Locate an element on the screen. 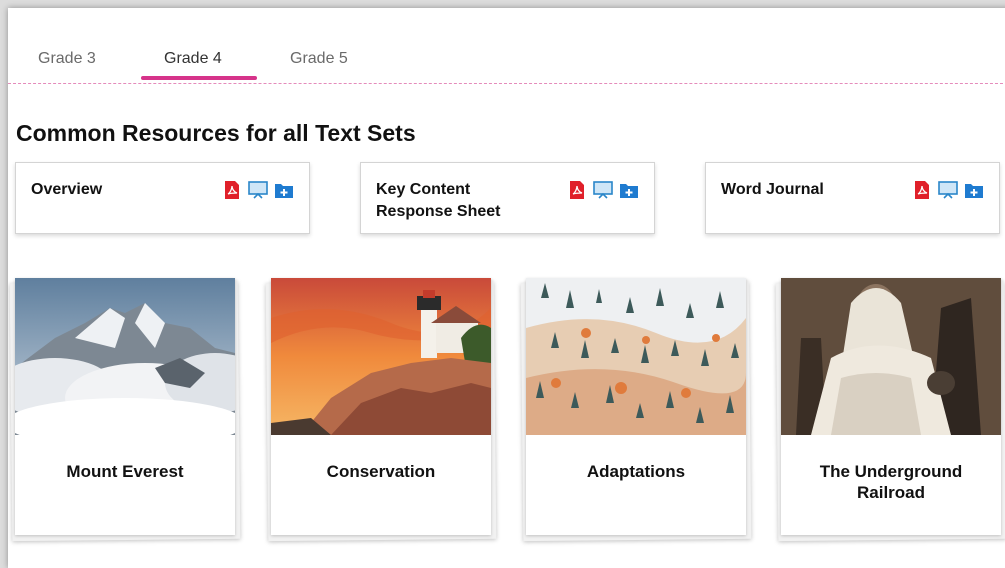 The image size is (1005, 568). section-title: Common Resources for all Text Sets is located at coordinates (216, 133).